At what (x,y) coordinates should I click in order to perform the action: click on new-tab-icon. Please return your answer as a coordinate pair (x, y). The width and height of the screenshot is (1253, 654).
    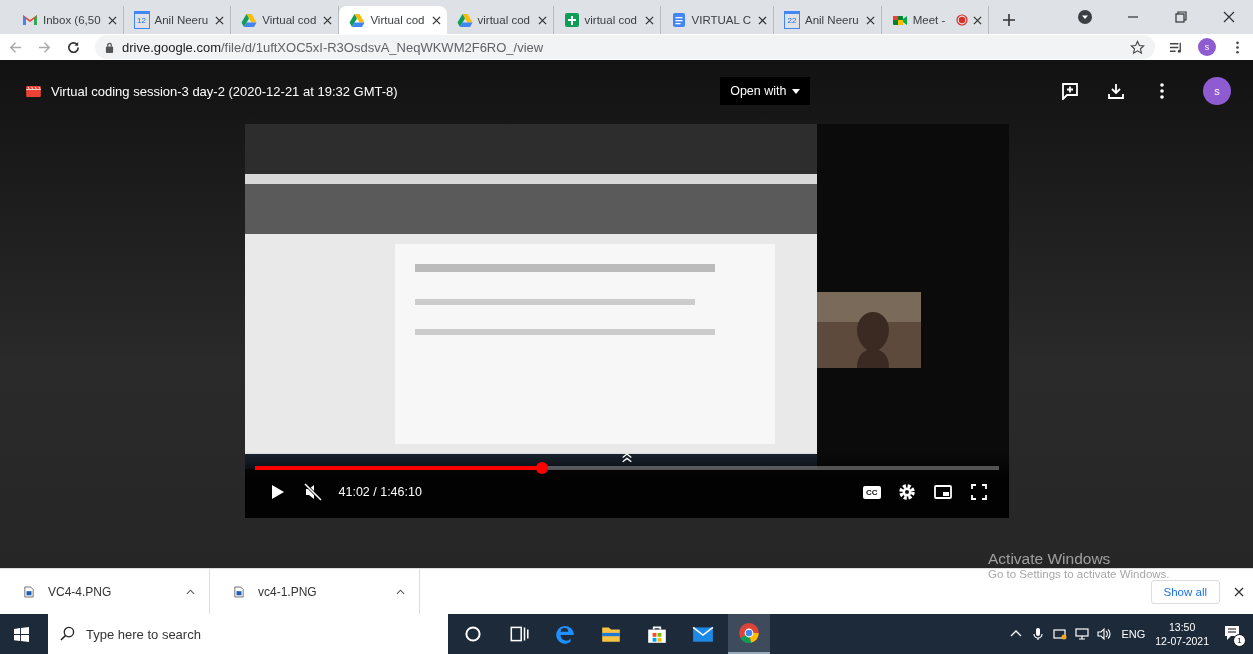
    Looking at the image, I should click on (1008, 20).